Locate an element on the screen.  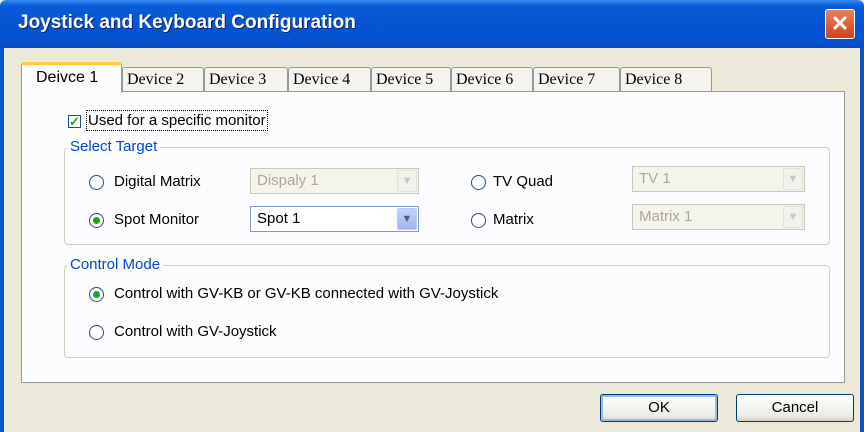
control-joystick-label: Control with GV-Joystick is located at coordinates (195, 331).